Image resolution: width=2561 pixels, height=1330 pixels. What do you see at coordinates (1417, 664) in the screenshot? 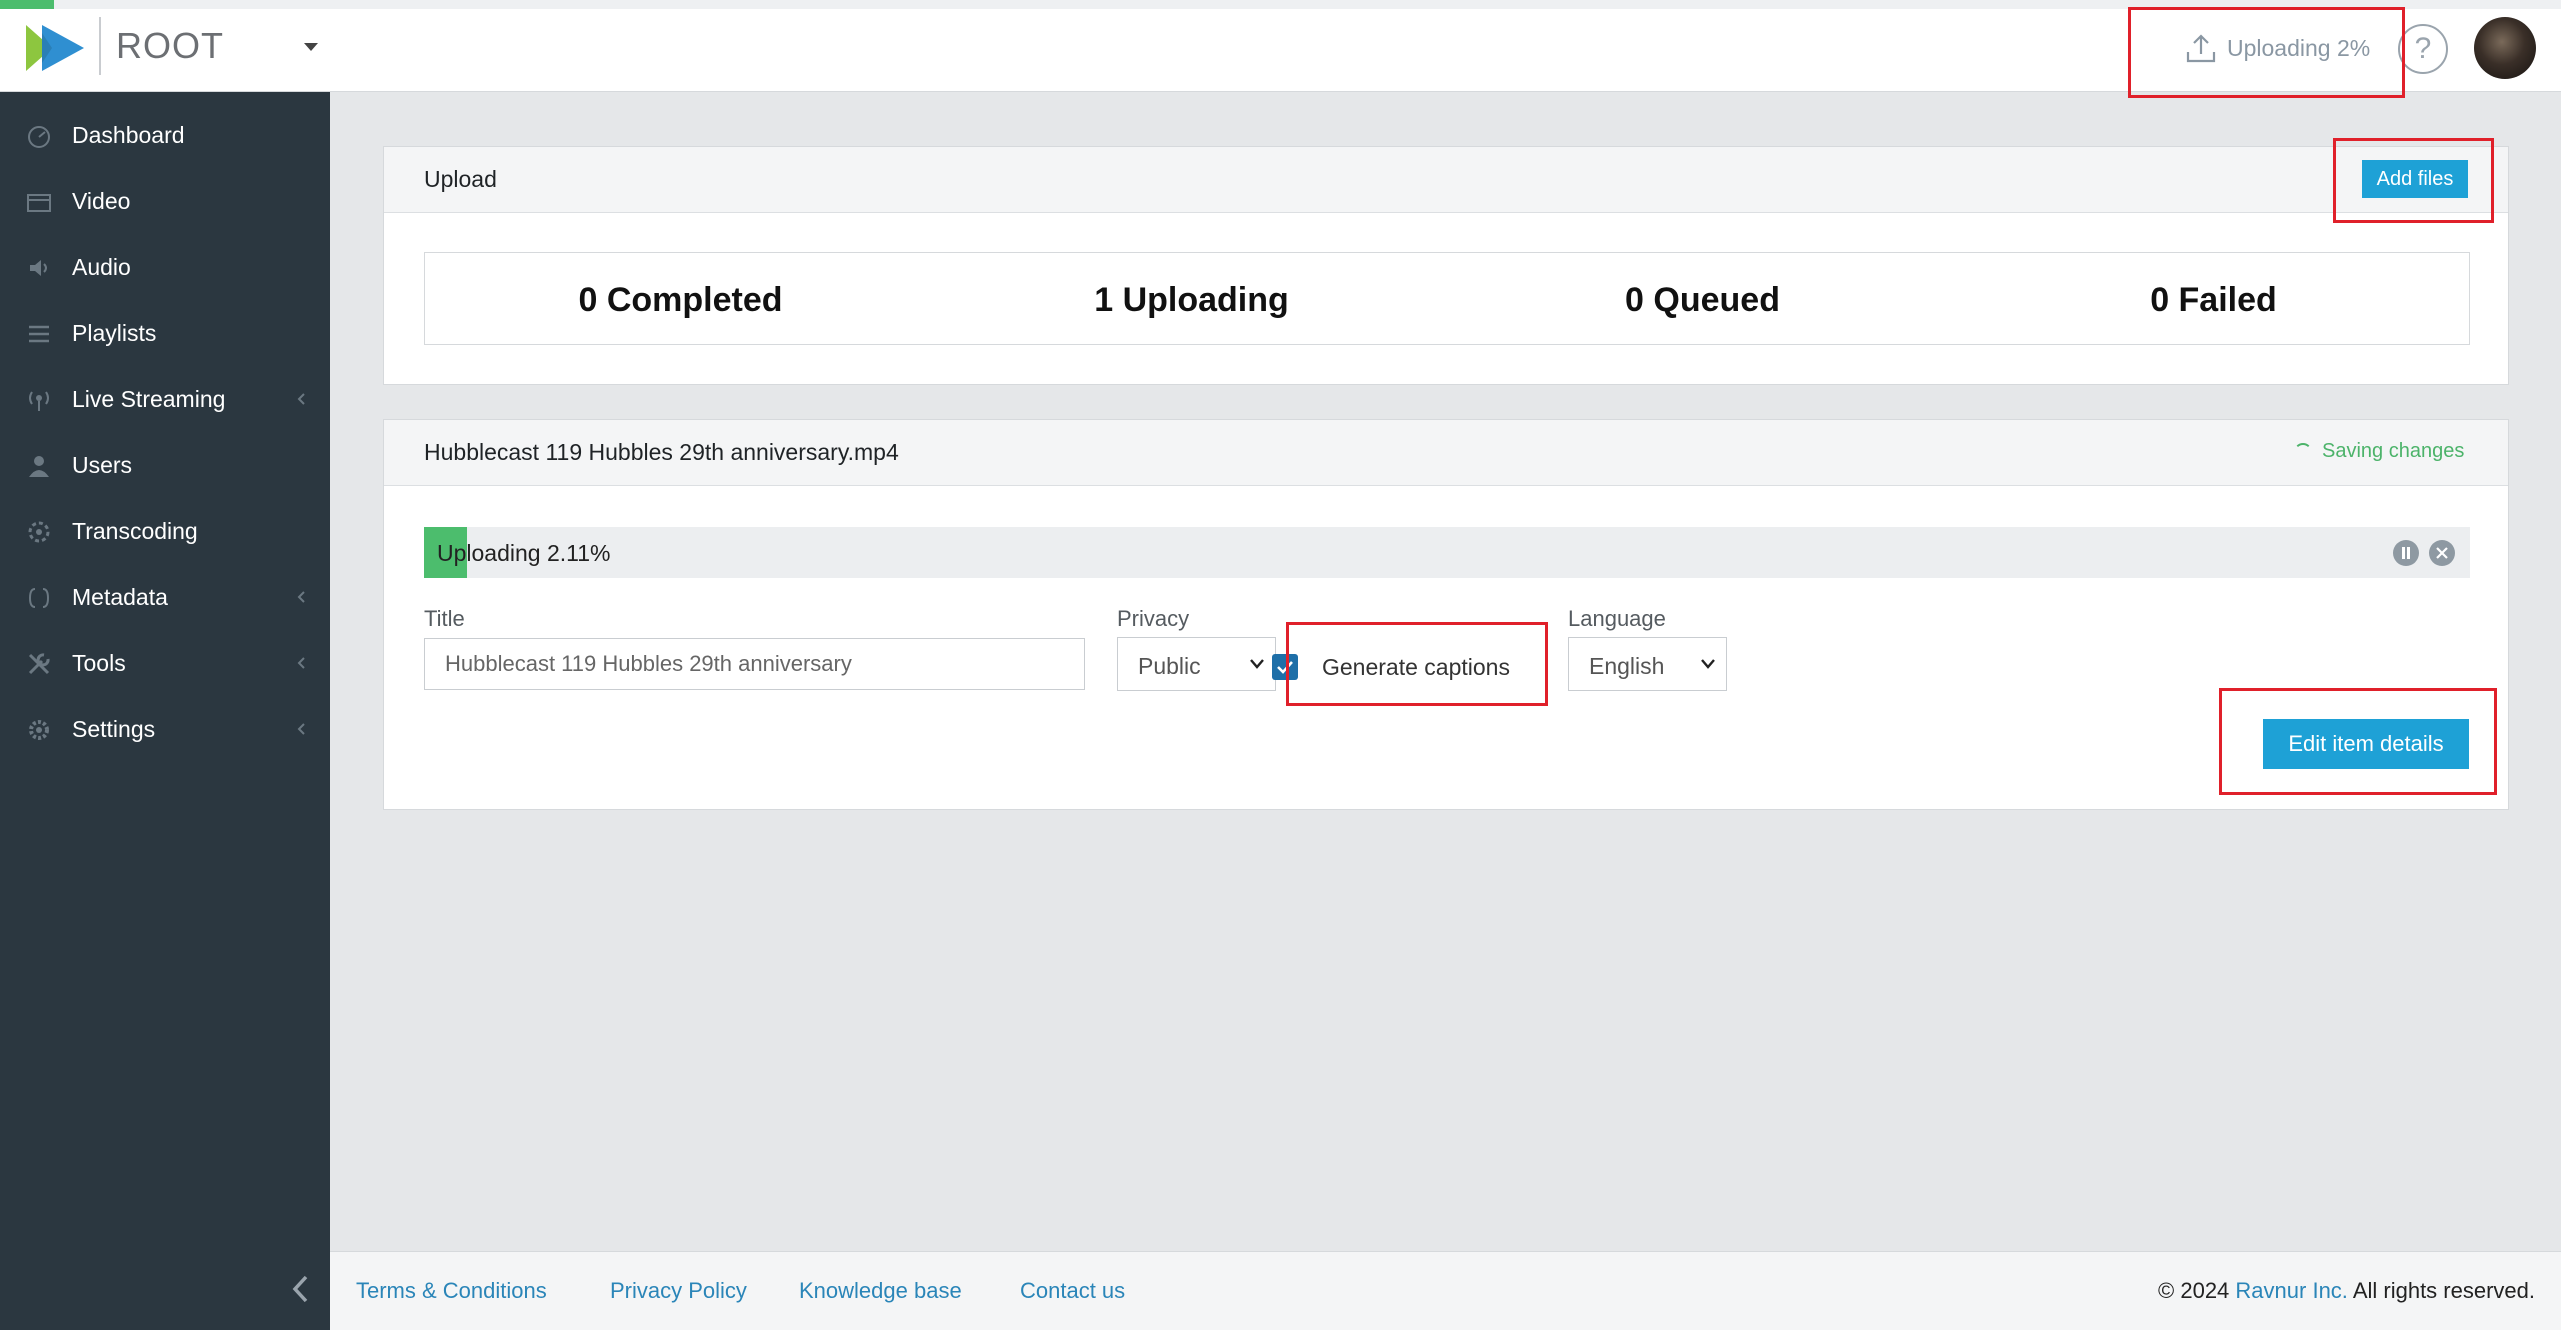
I see `highlight-box-generate-captions` at bounding box center [1417, 664].